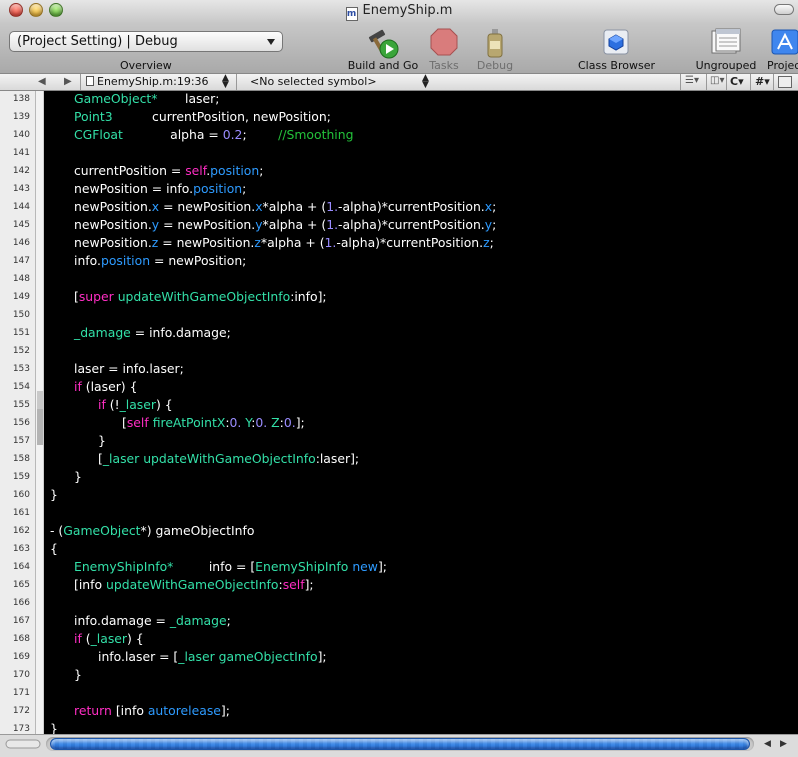  I want to click on scroll-left-arrow-icon: ◀, so click(767, 743).